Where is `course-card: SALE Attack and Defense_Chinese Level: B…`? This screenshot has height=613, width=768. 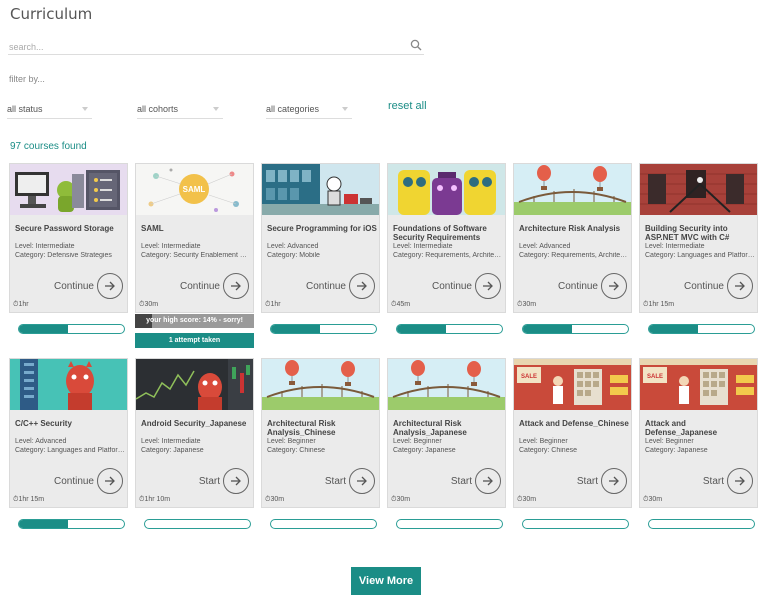 course-card: SALE Attack and Defense_Chinese Level: B… is located at coordinates (572, 433).